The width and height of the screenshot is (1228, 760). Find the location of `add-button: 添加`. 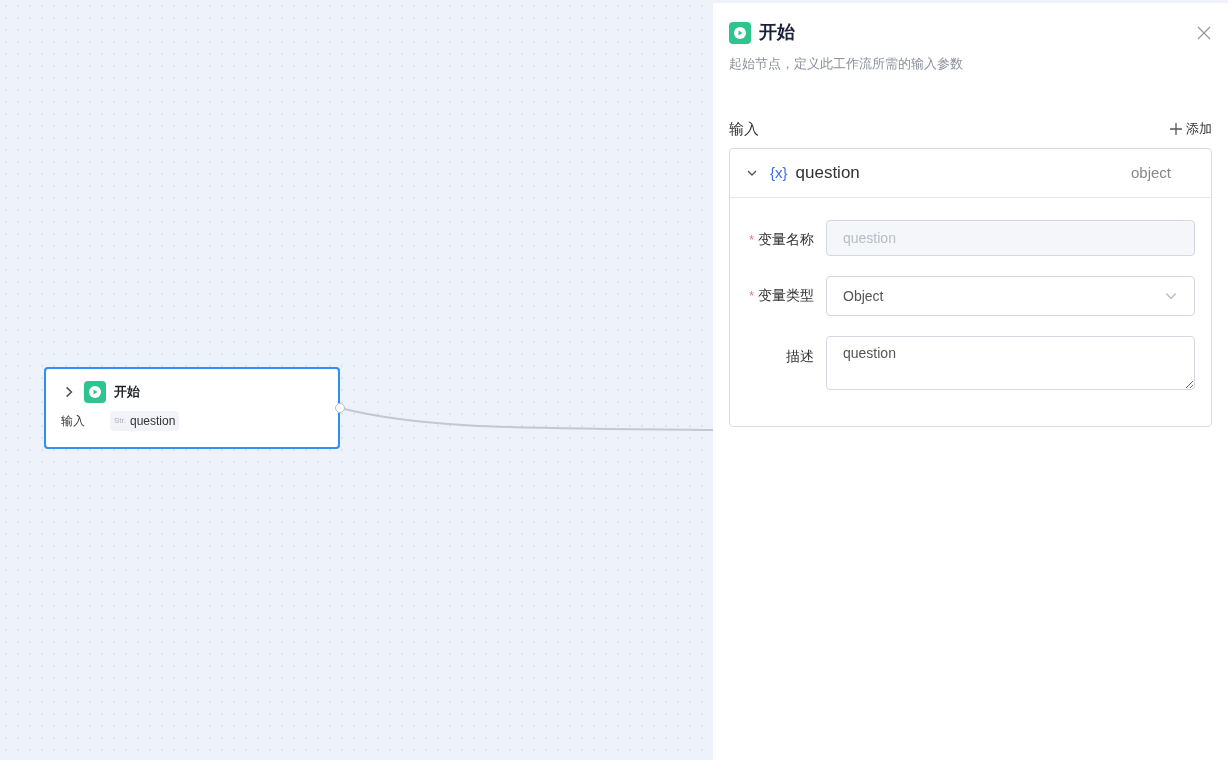

add-button: 添加 is located at coordinates (1191, 129).